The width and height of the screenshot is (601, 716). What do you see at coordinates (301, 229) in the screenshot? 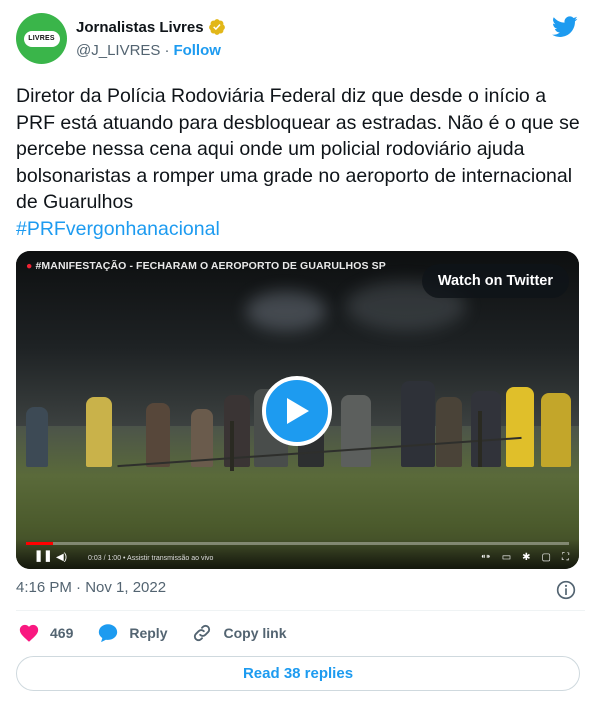
I see `hashtag-link: #PRFvergonhanacional` at bounding box center [301, 229].